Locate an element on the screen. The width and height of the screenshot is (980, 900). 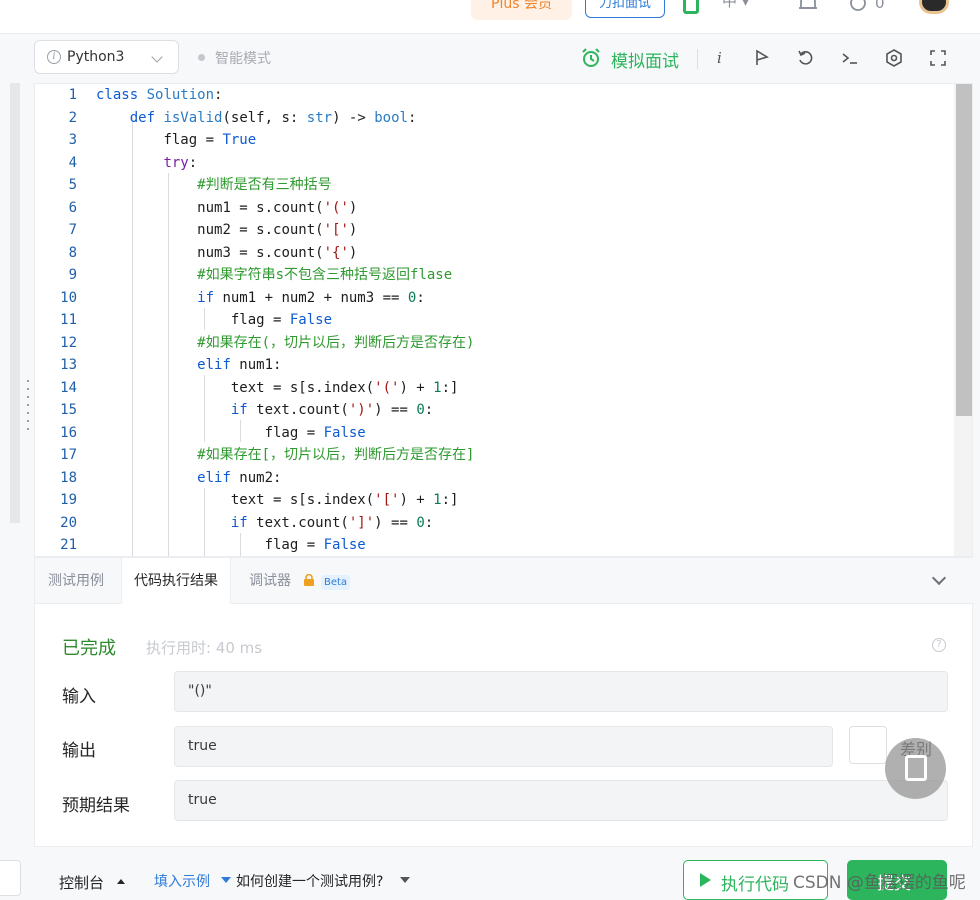
smart-mode-toggle: 智能模式 is located at coordinates (243, 58).